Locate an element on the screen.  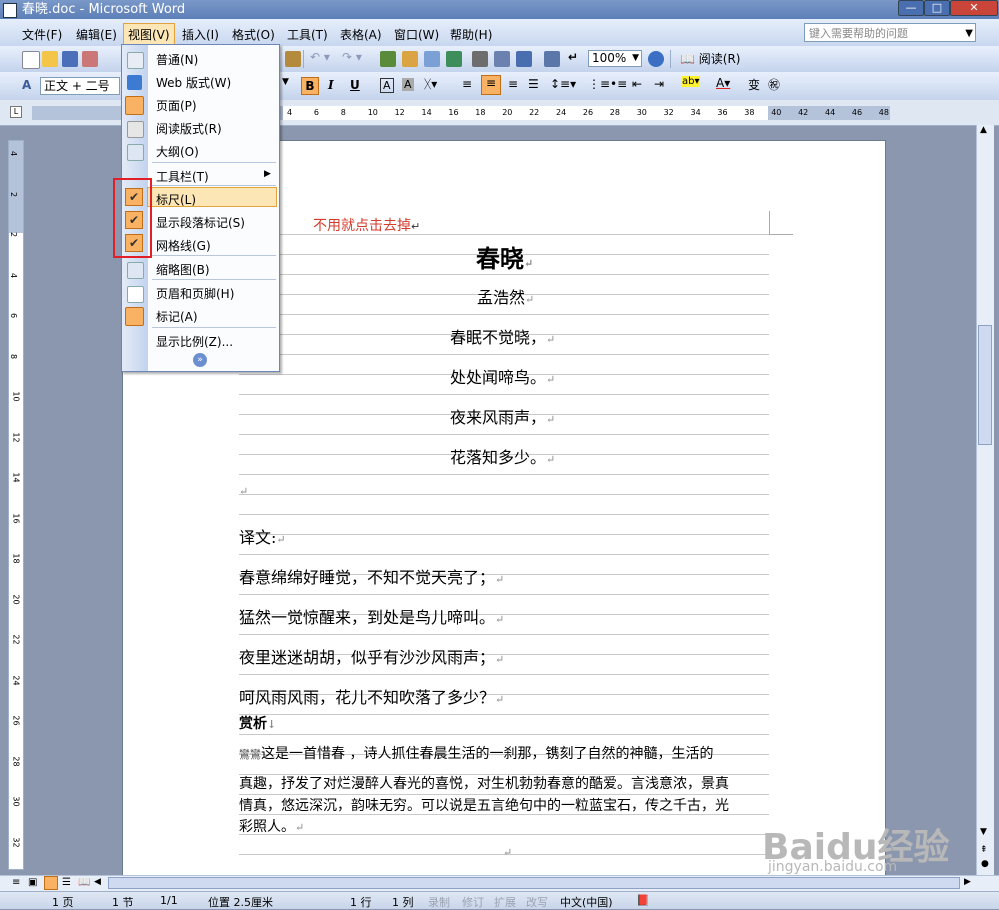
expand-menu-icon: » is located at coordinates (200, 360).